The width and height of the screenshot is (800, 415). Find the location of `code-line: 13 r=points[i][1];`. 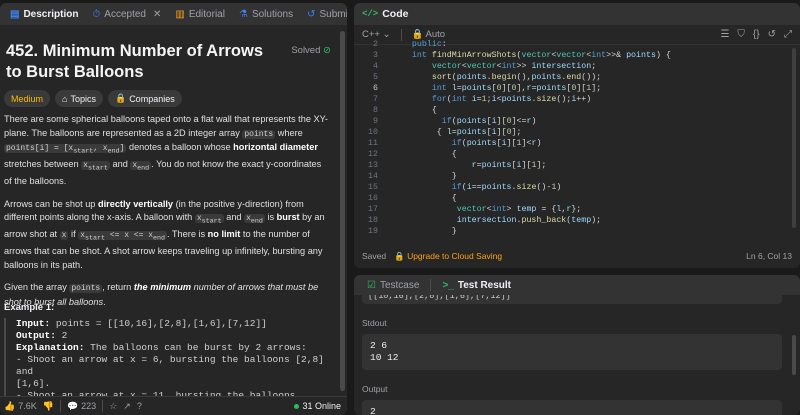

code-line: 13 r=points[i][1]; is located at coordinates (577, 165).